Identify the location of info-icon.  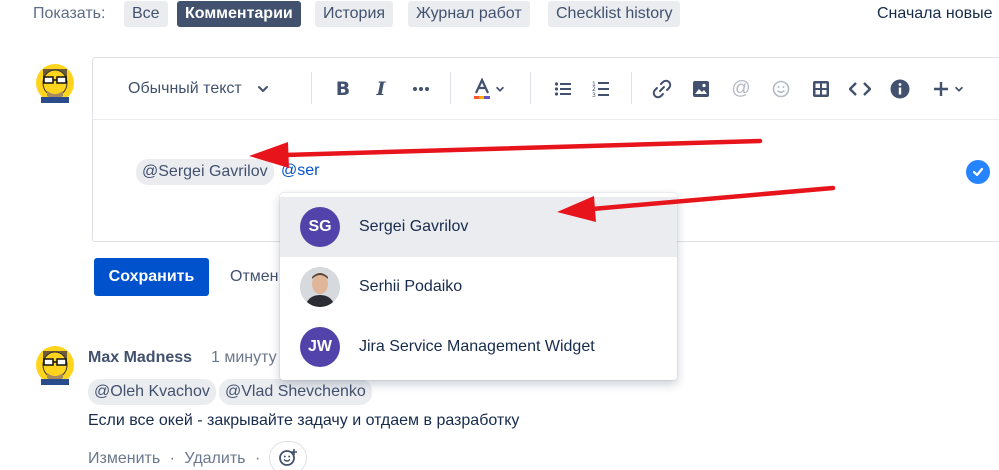
(900, 89).